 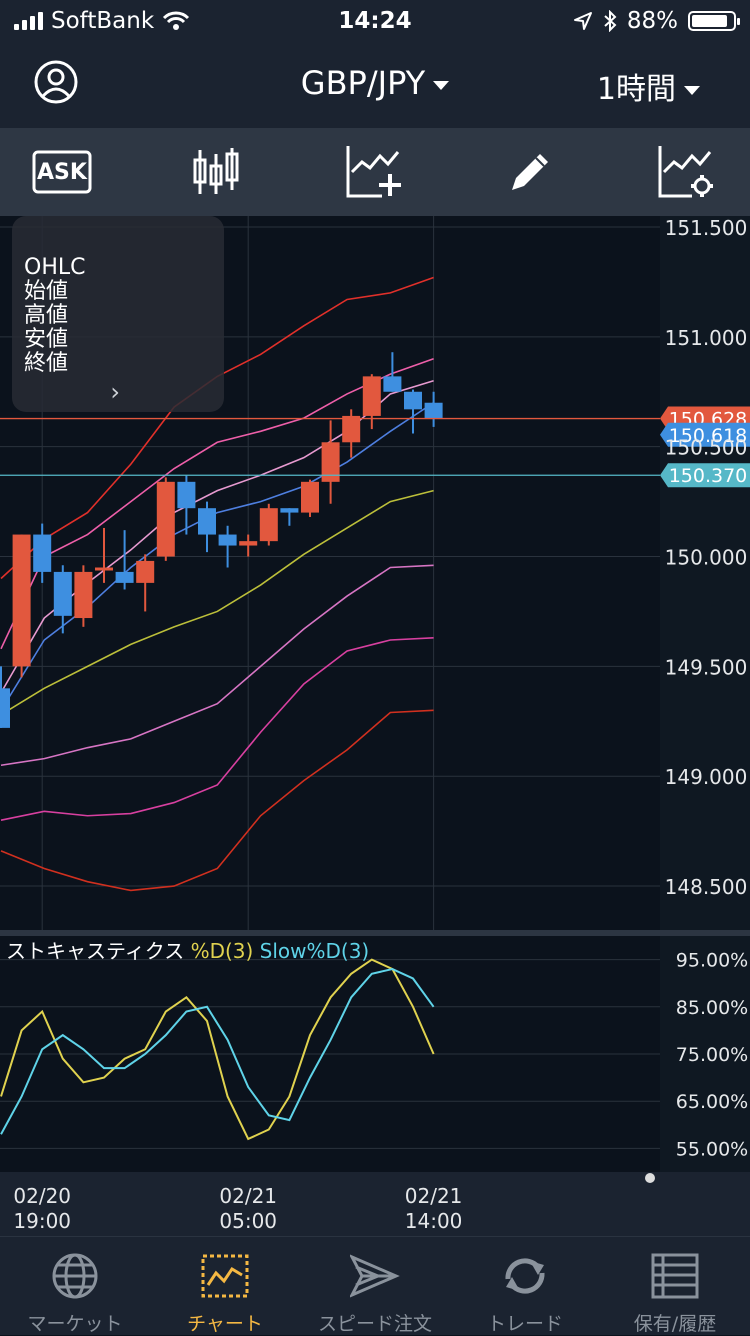 What do you see at coordinates (315, 951) in the screenshot?
I see `stoch-legend-entry: Slow%D(3)` at bounding box center [315, 951].